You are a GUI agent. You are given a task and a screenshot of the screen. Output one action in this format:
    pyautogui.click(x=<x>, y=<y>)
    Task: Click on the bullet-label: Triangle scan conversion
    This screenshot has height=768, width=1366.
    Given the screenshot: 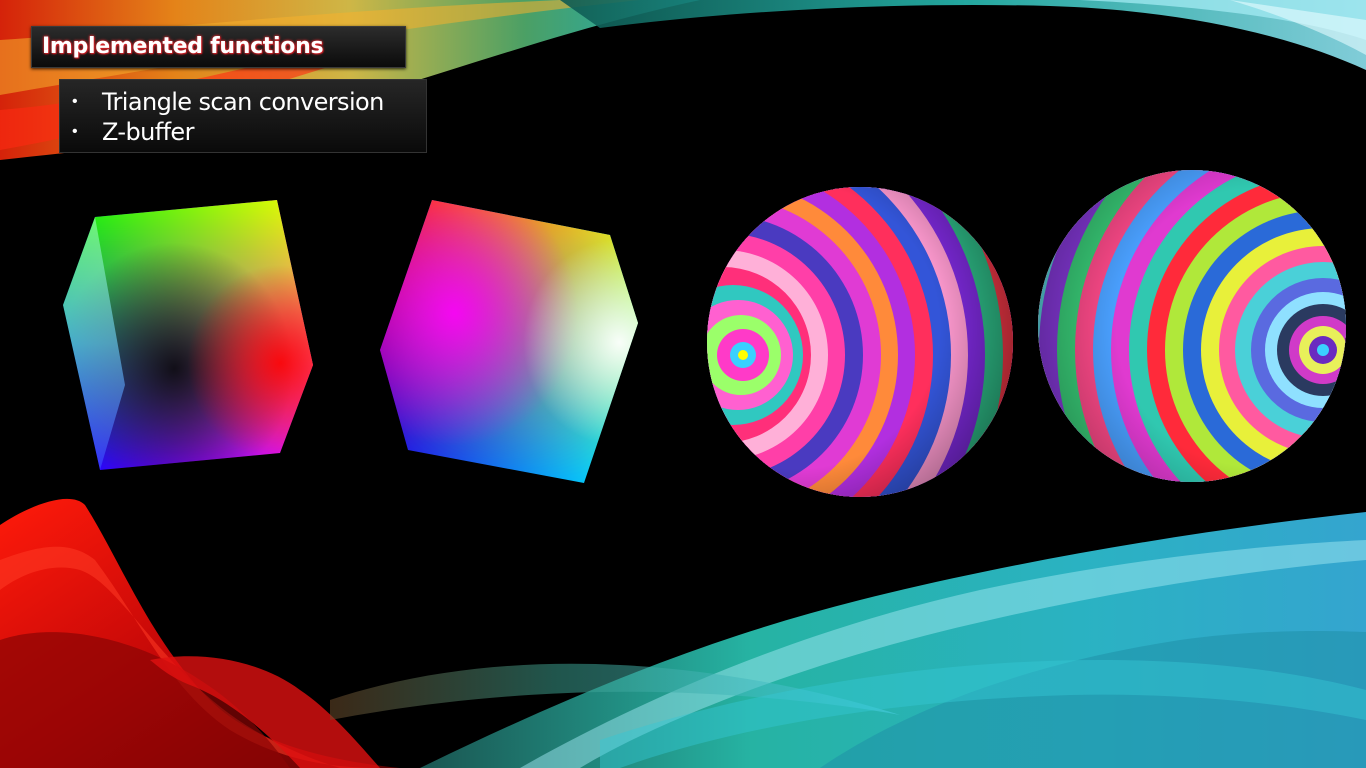 What is the action you would take?
    pyautogui.click(x=243, y=102)
    